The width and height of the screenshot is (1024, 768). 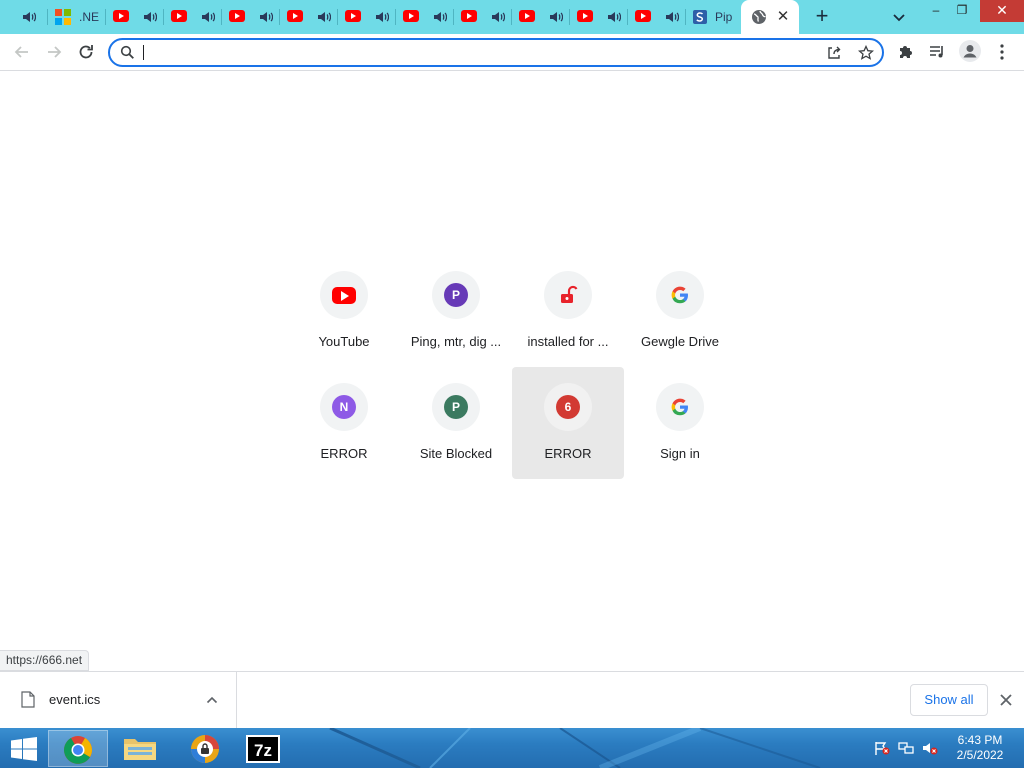 What do you see at coordinates (680, 453) in the screenshot?
I see `shortcut-label: Sign in` at bounding box center [680, 453].